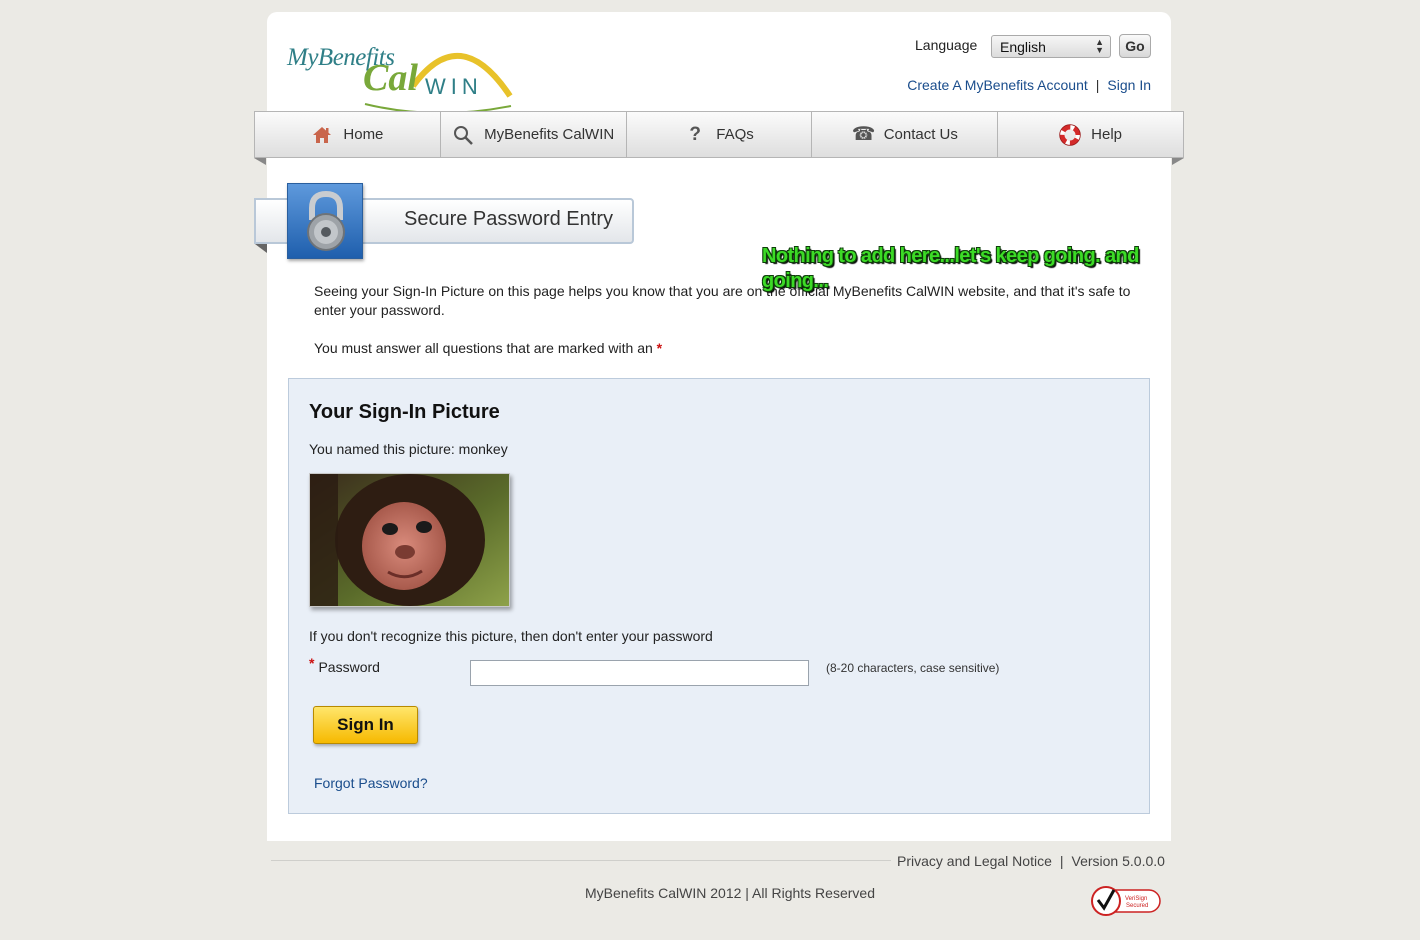 This screenshot has width=1420, height=940. I want to click on nav-label-mybenefits-calwin: MyBenefits CalWIN, so click(549, 134).